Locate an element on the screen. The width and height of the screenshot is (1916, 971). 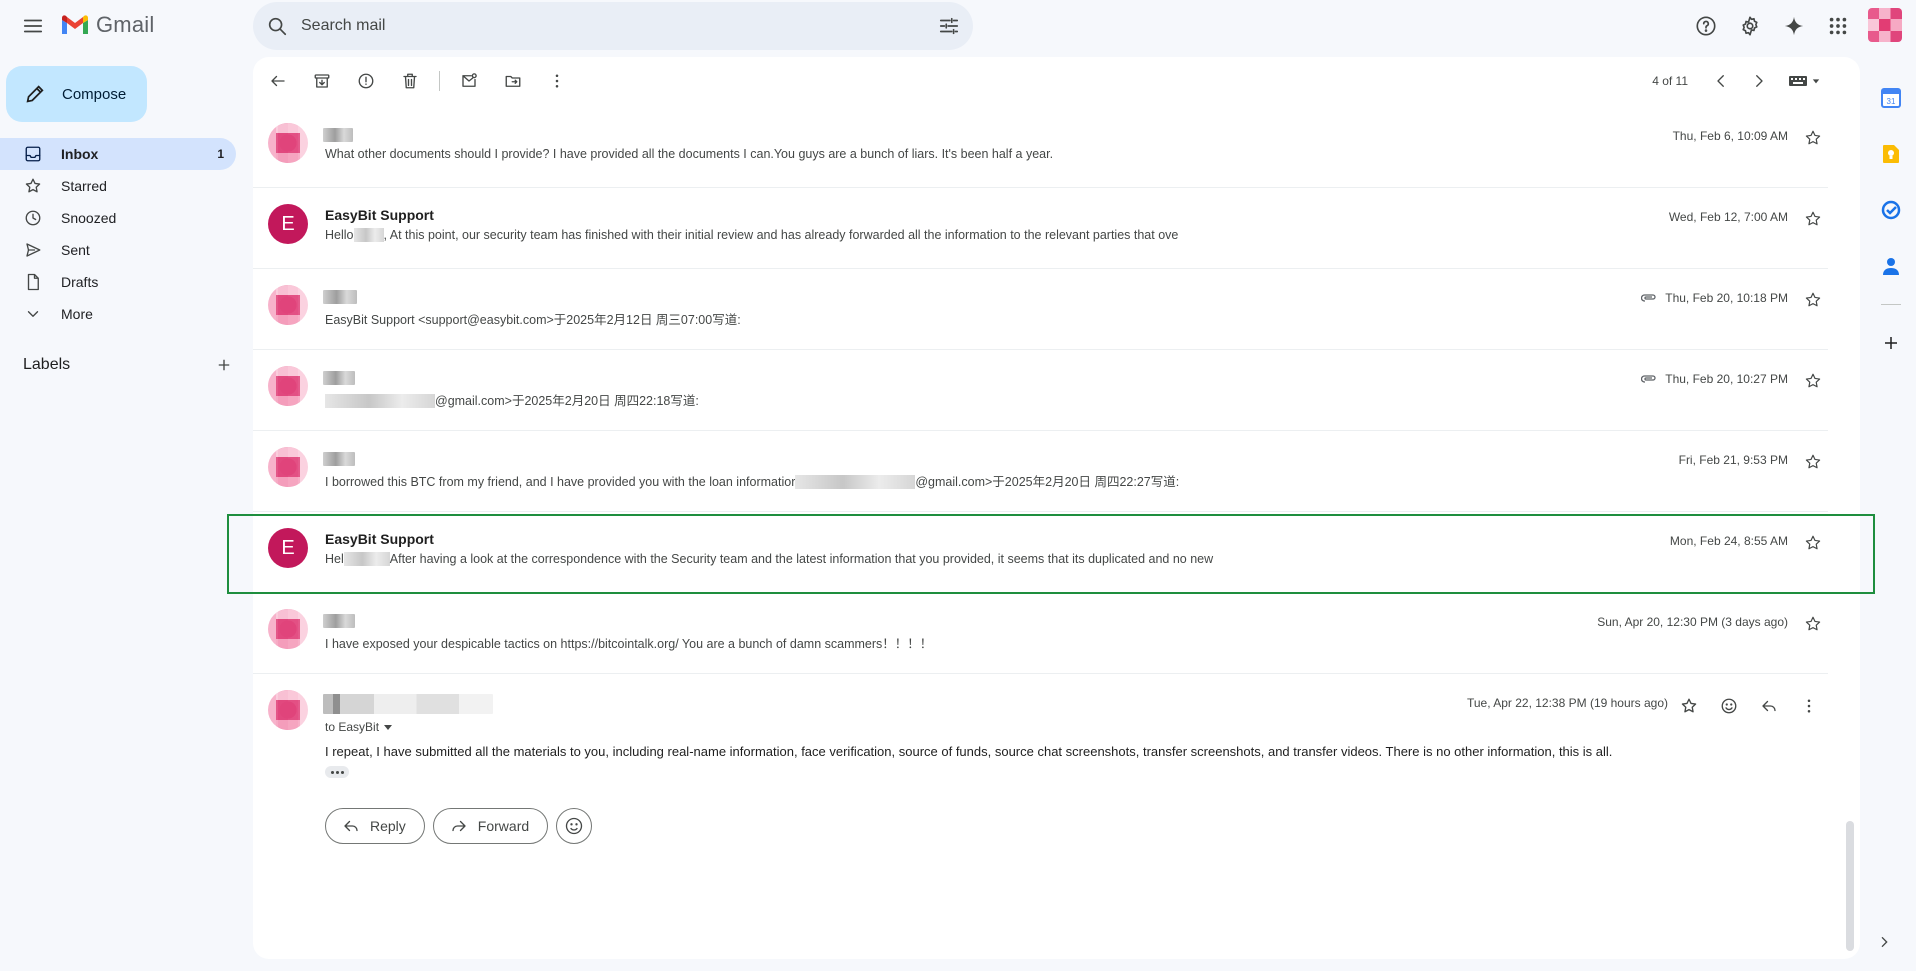
gemini-button is located at coordinates (1794, 26).